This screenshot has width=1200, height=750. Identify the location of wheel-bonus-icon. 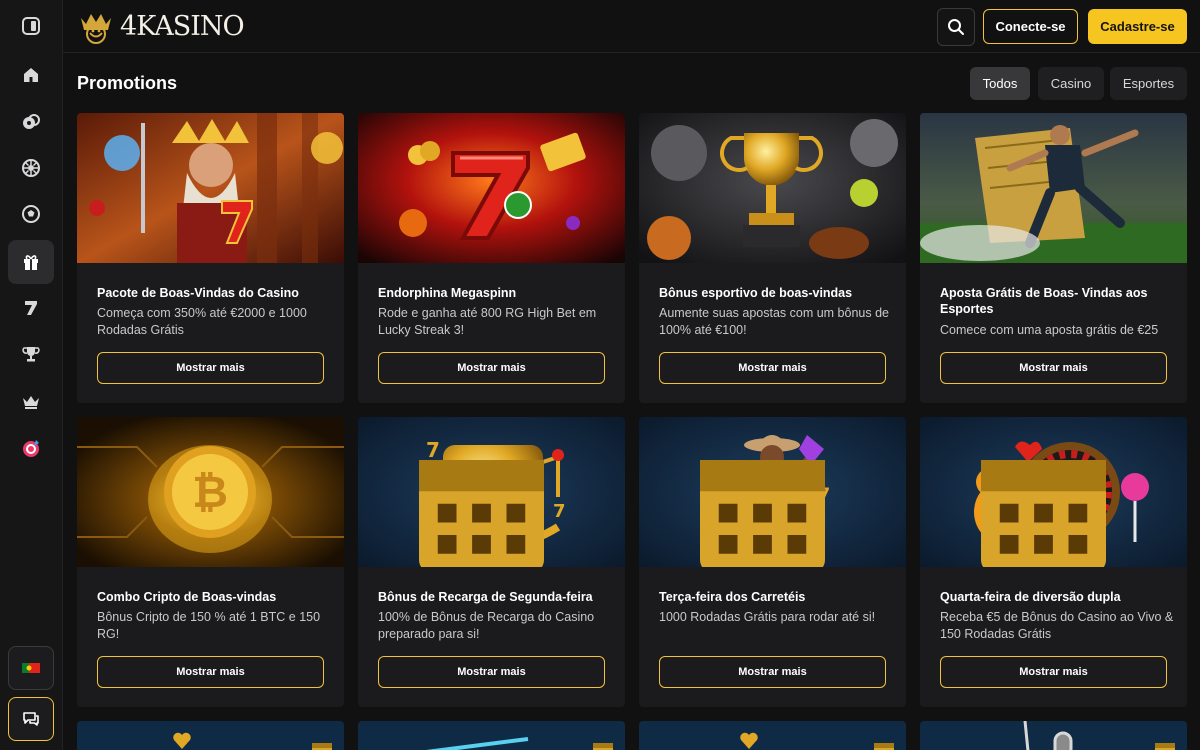
(31, 448).